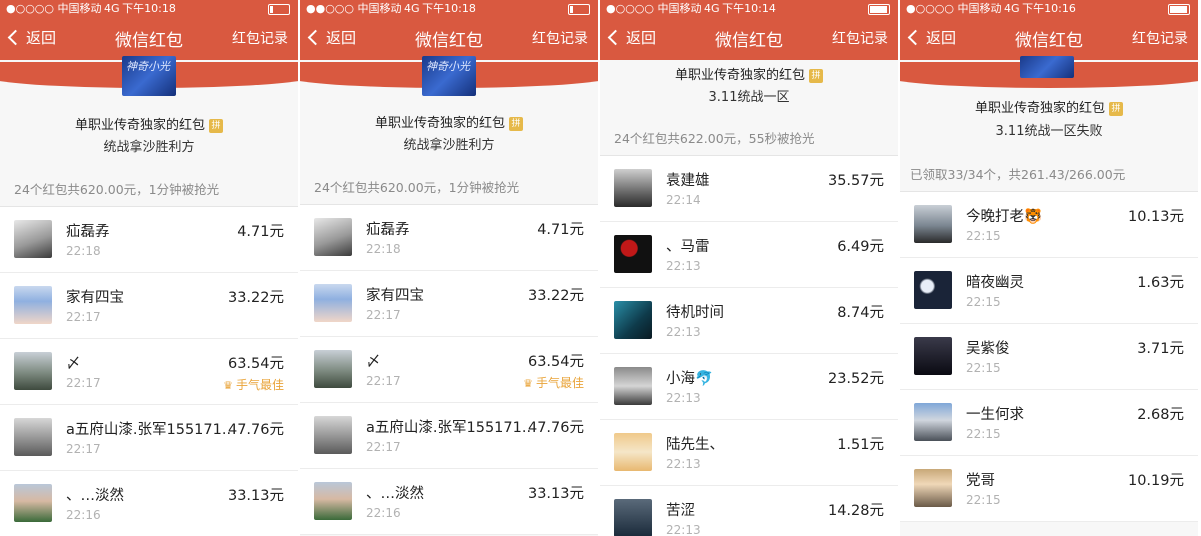  Describe the element at coordinates (149, 9) in the screenshot. I see `status-bar: ●○○○○ 中国移动 4G 下午10:18` at that location.